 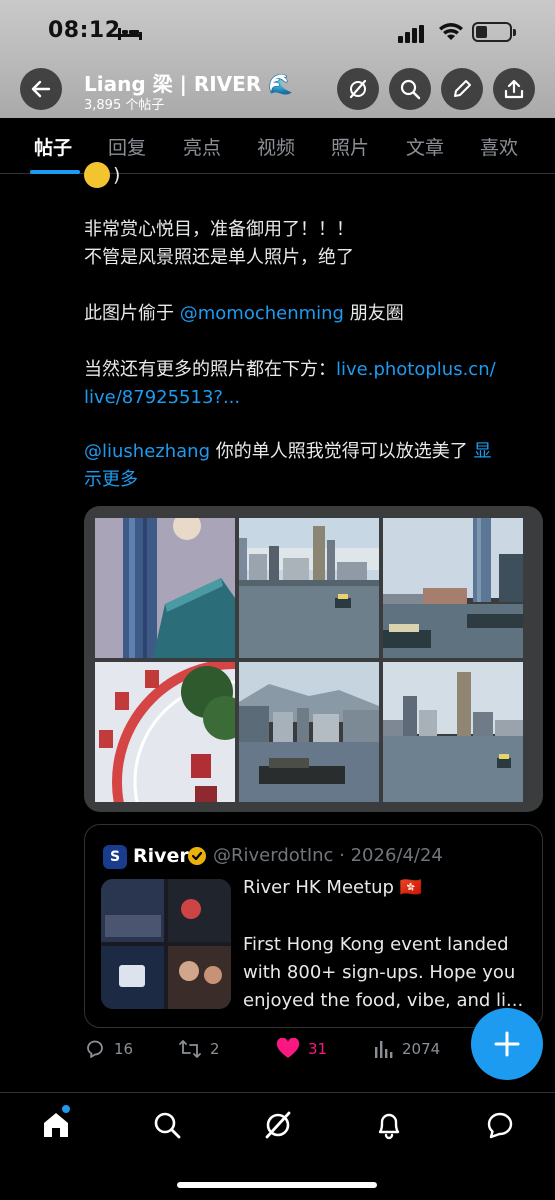 What do you see at coordinates (161, 856) in the screenshot?
I see `quoted-author-name: River` at bounding box center [161, 856].